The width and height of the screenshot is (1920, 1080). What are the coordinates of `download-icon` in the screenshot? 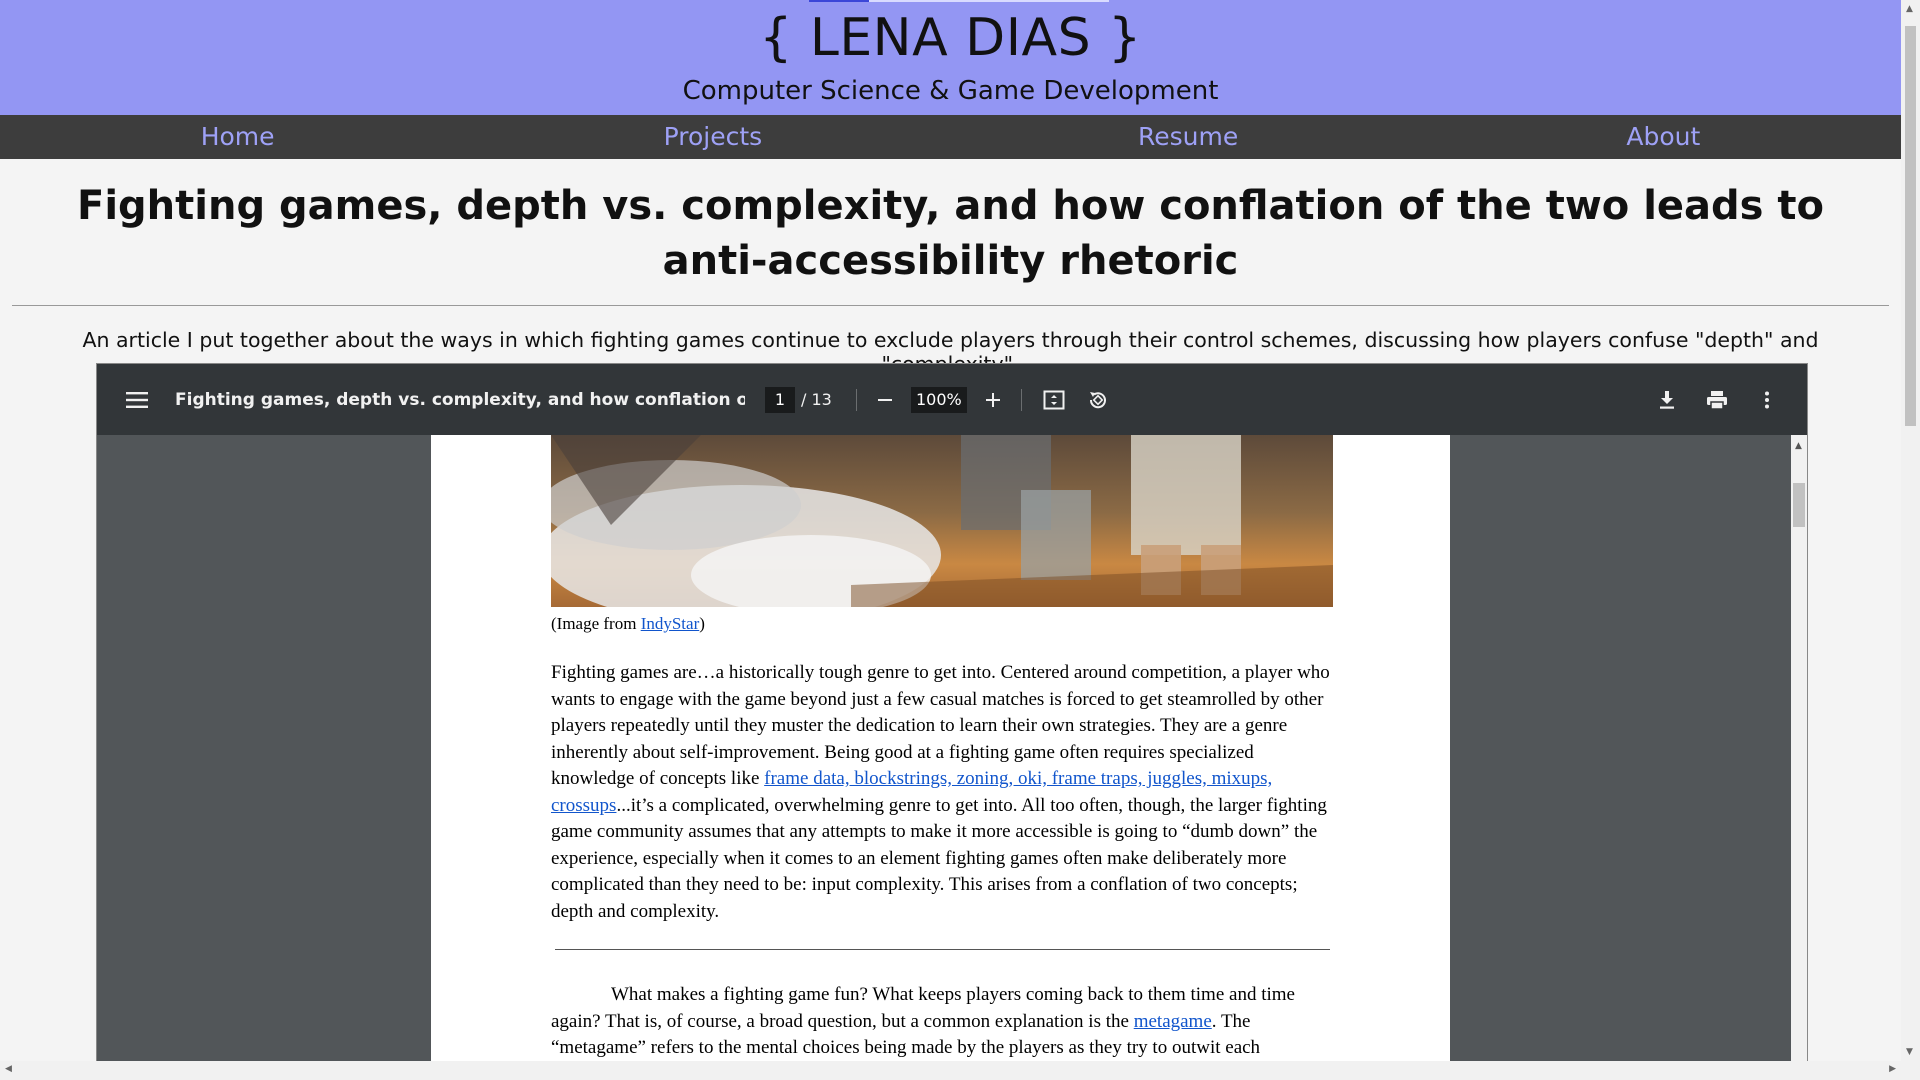 It's located at (1667, 400).